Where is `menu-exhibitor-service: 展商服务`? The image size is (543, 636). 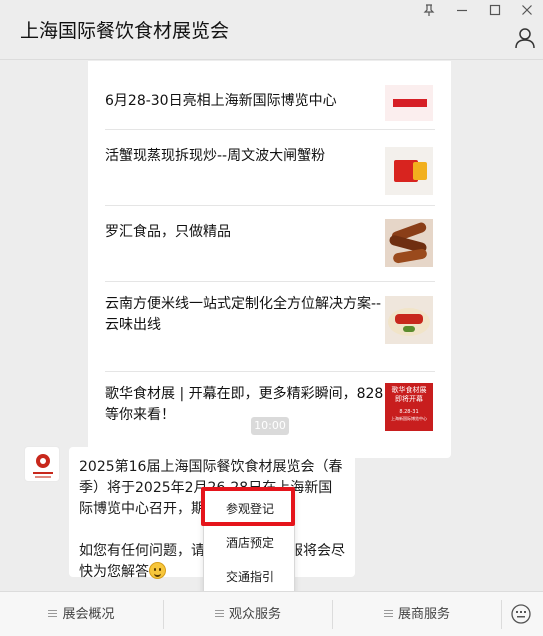
menu-exhibitor-service: 展商服务 is located at coordinates (417, 614).